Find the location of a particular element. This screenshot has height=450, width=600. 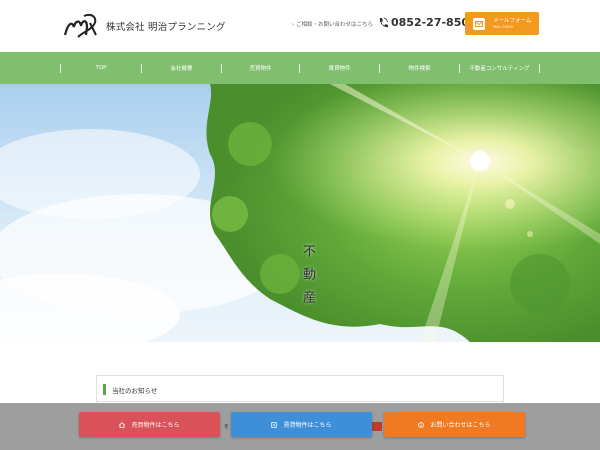

contact-link: › ご相談・お問い合わせはこちら is located at coordinates (332, 24).